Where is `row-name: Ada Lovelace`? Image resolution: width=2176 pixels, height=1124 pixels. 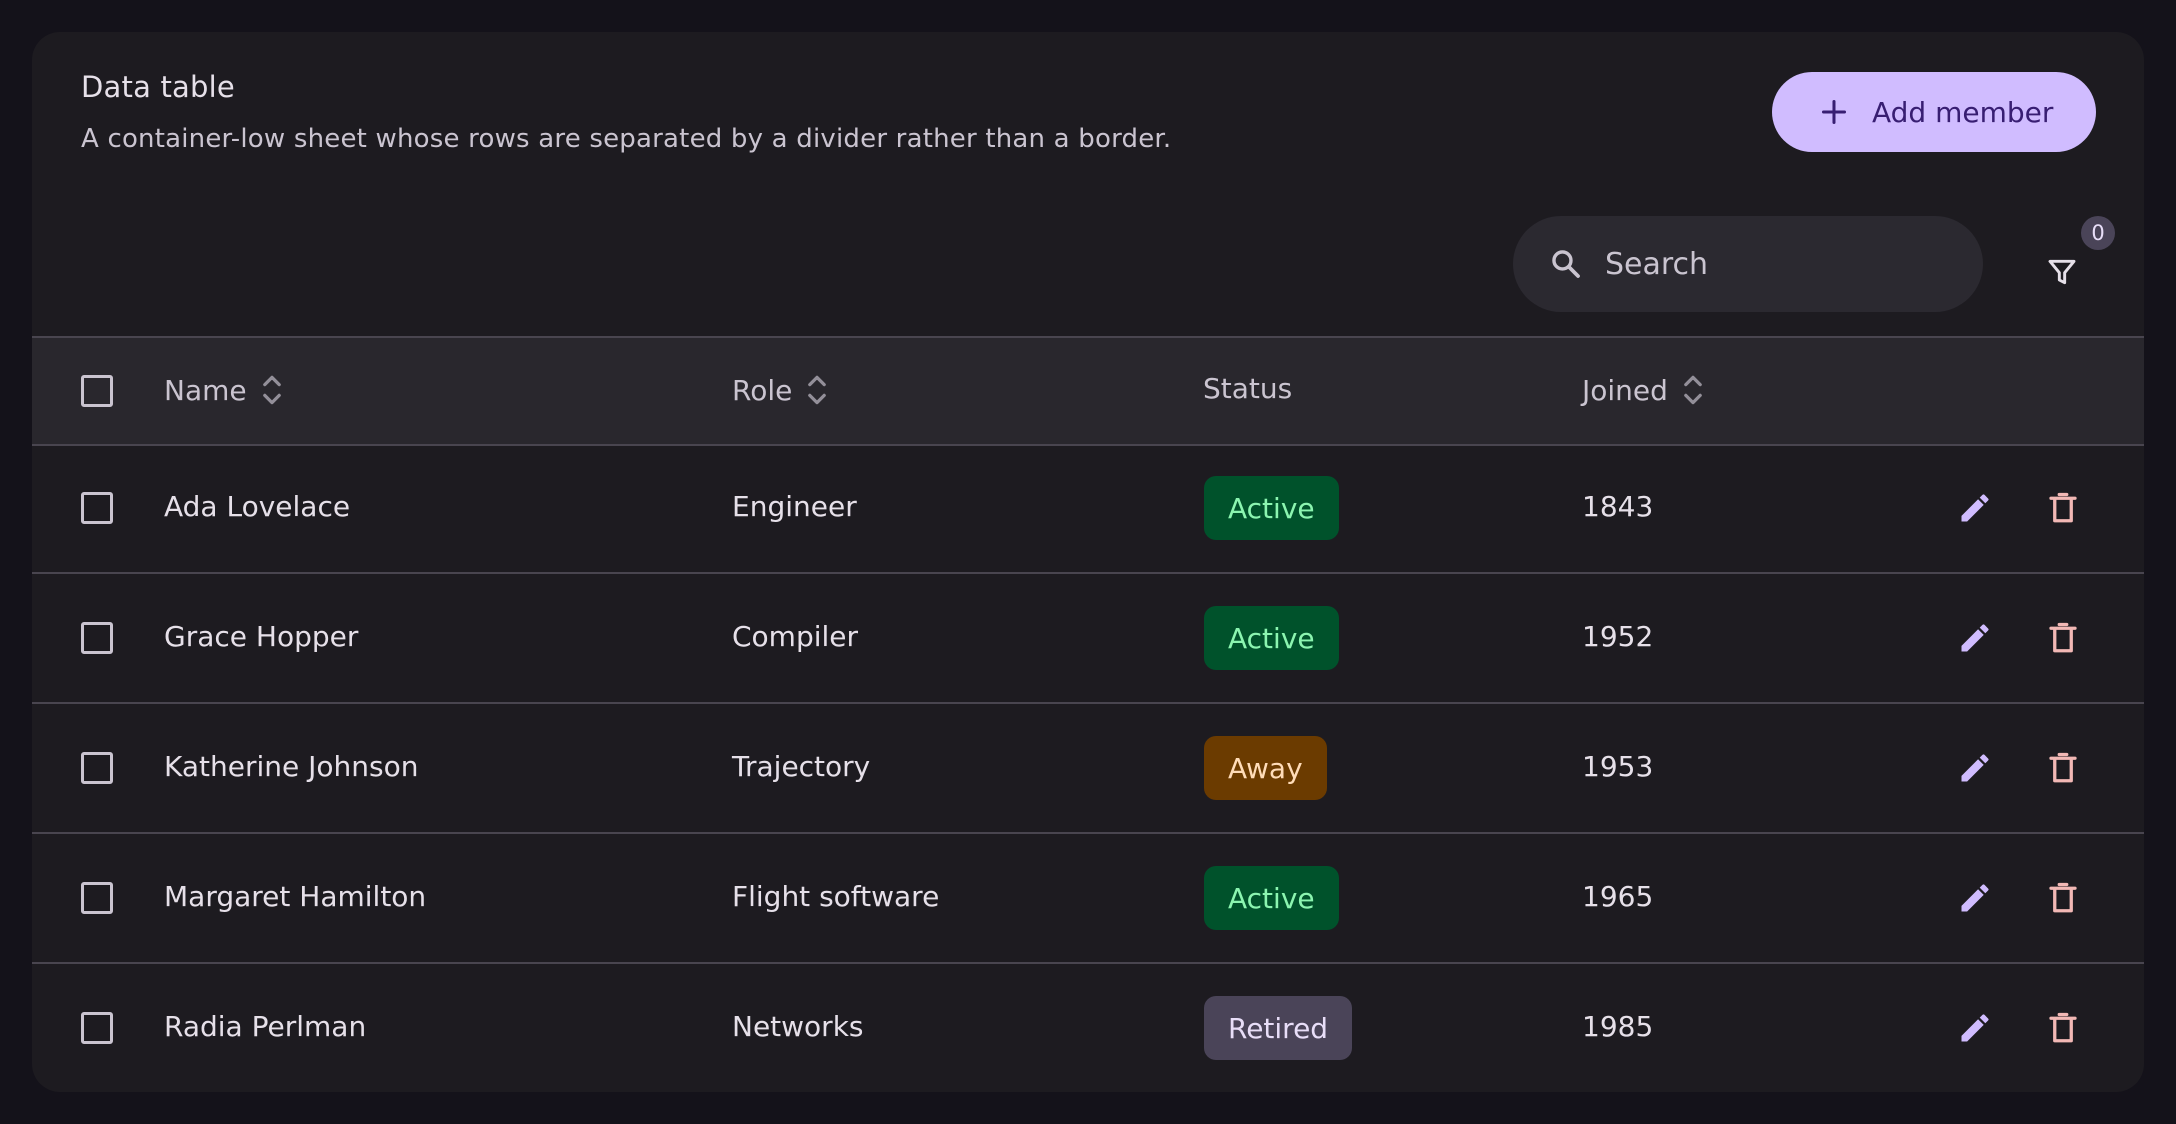 row-name: Ada Lovelace is located at coordinates (257, 506).